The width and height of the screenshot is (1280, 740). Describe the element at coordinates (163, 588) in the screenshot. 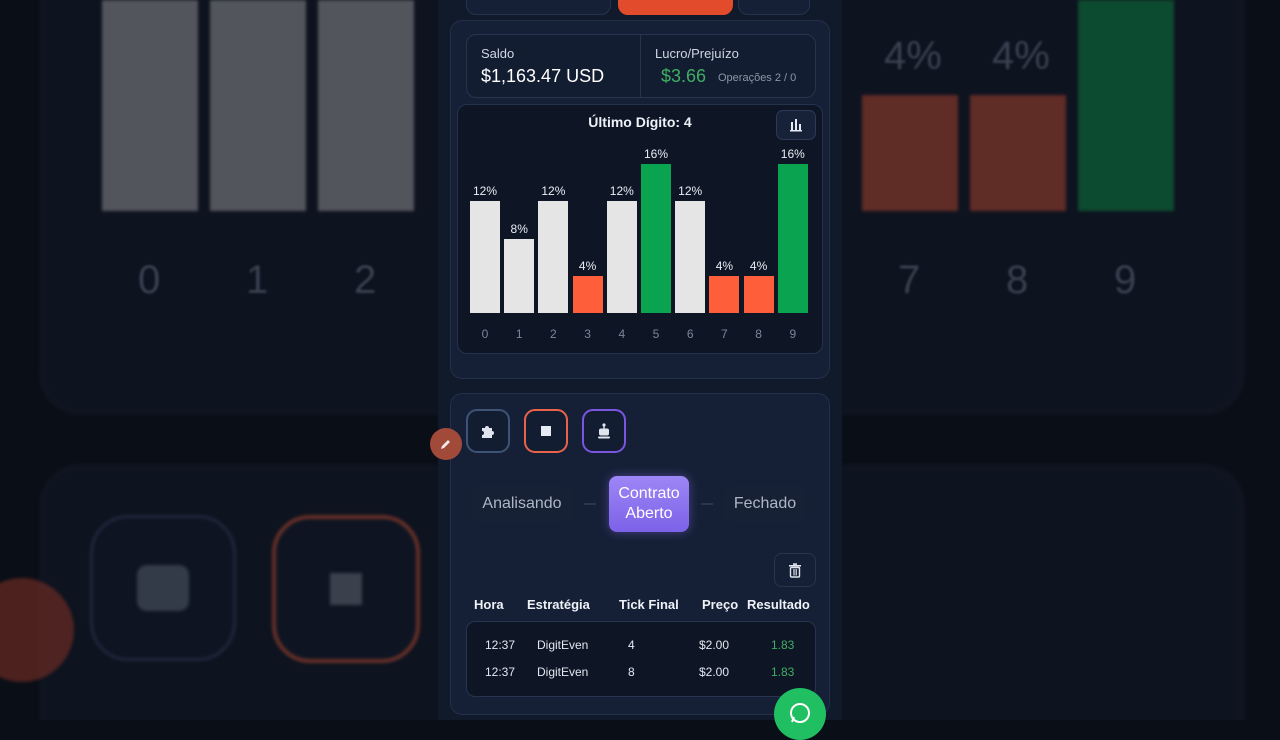

I see `bg-puzzle-button` at that location.